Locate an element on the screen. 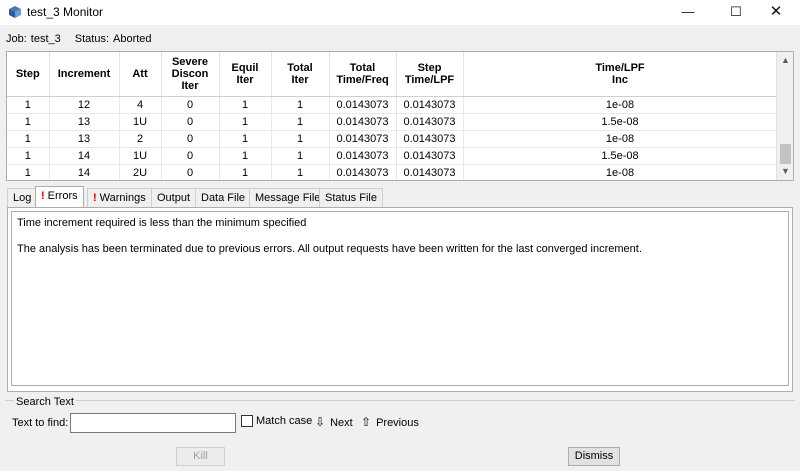  previous-button: ⇧ Previous is located at coordinates (390, 422).